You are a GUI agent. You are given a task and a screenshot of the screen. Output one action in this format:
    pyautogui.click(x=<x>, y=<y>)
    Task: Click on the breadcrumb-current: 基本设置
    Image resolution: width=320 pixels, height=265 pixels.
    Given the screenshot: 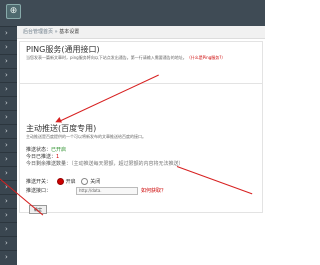 What is the action you would take?
    pyautogui.click(x=69, y=32)
    